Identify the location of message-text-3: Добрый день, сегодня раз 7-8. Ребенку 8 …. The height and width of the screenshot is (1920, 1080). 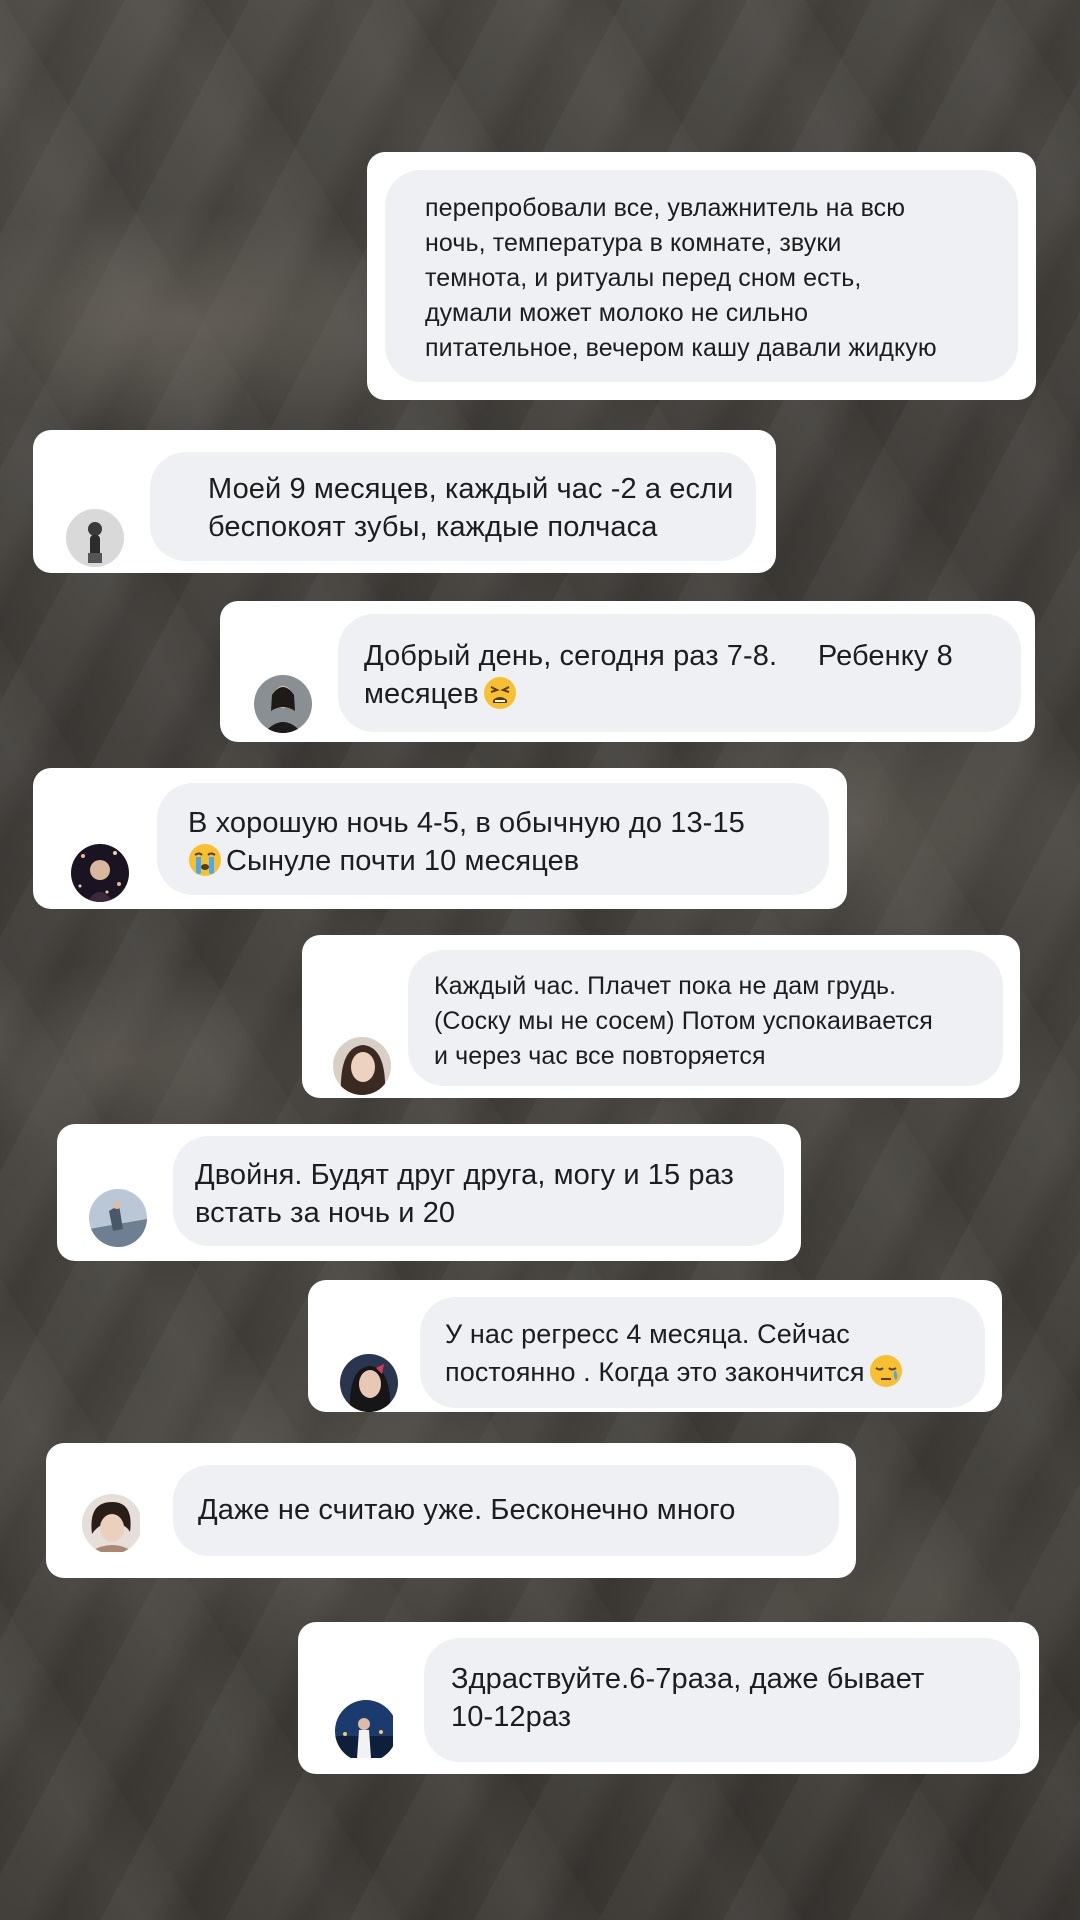
(658, 675).